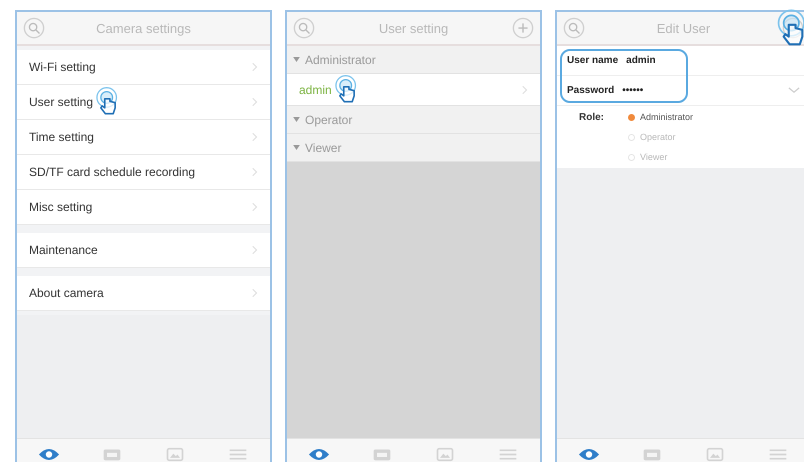  Describe the element at coordinates (794, 90) in the screenshot. I see `chevron-down-icon` at that location.